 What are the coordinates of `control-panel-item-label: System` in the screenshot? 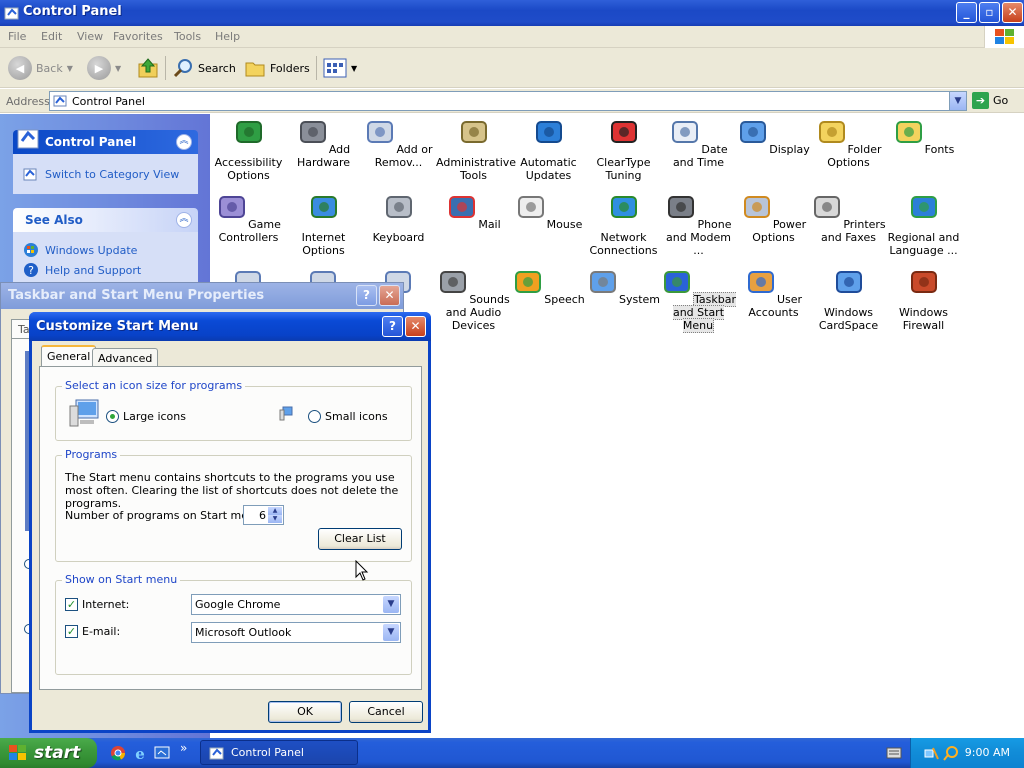 It's located at (639, 299).